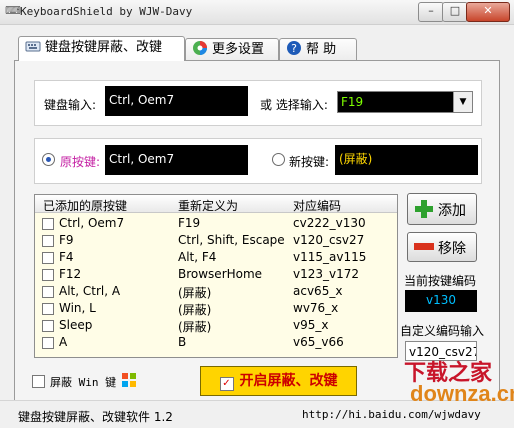 Image resolution: width=514 pixels, height=428 pixels. I want to click on row-original-key: F12, so click(70, 274).